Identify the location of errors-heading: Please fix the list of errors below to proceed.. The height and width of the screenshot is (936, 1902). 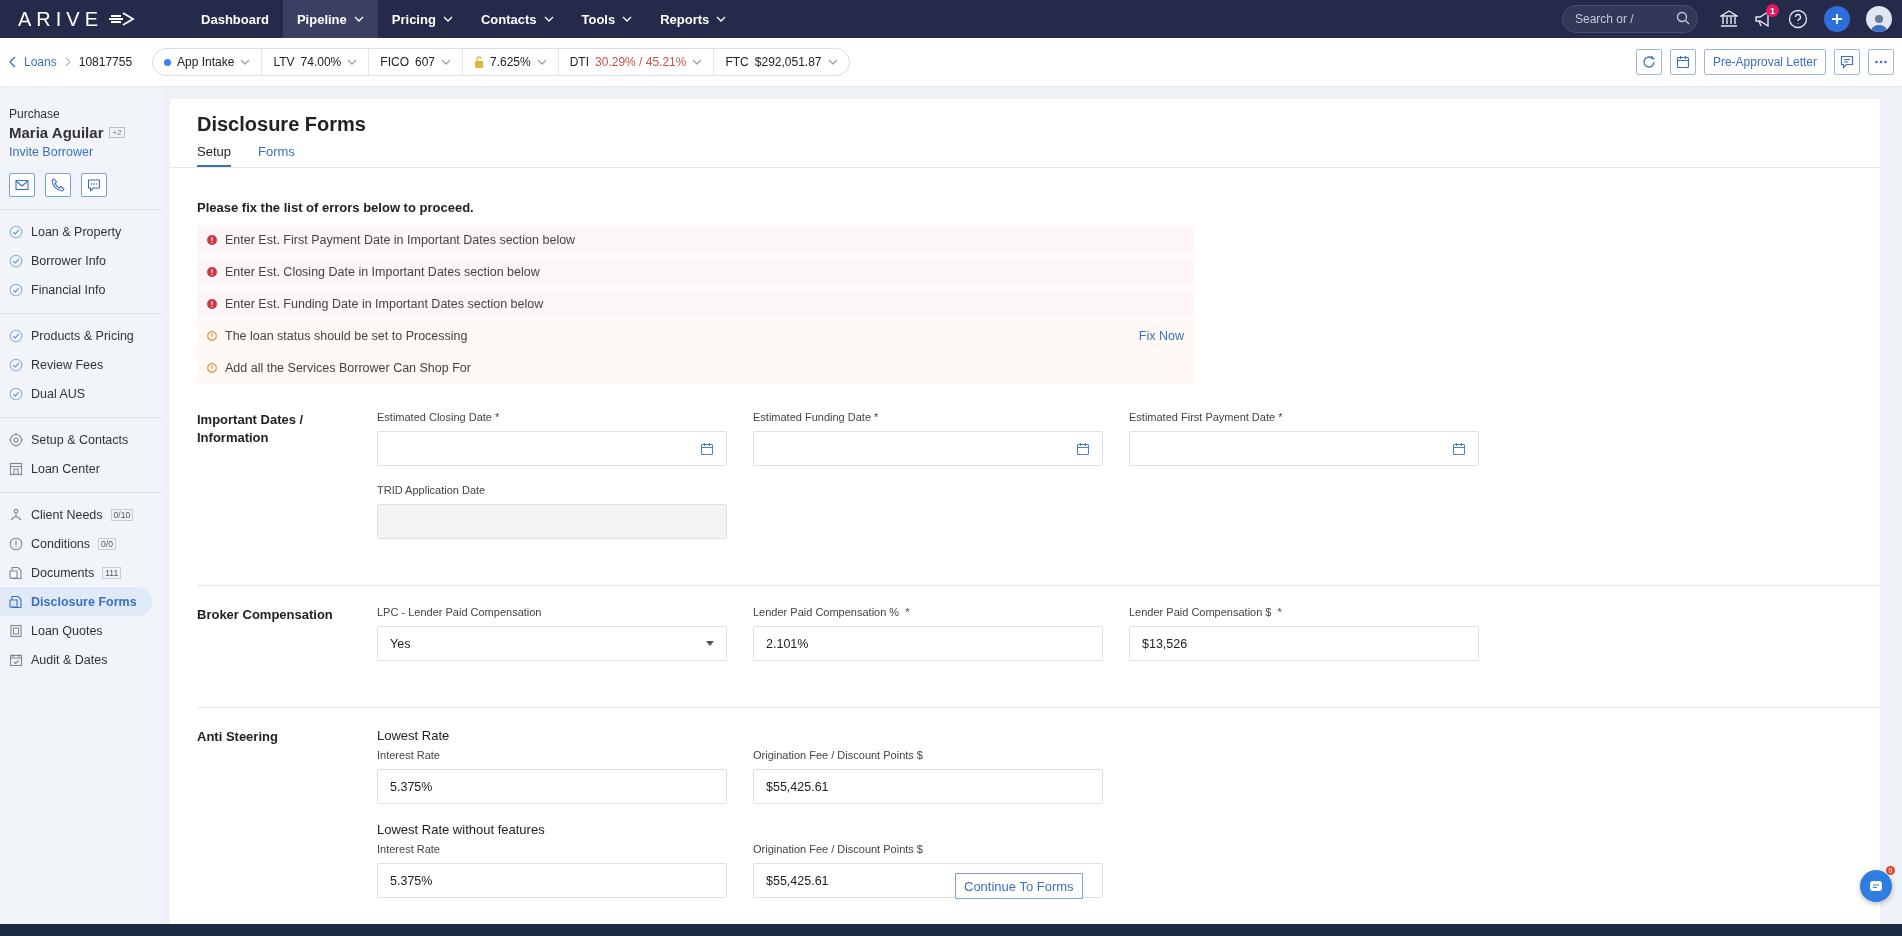
(336, 207).